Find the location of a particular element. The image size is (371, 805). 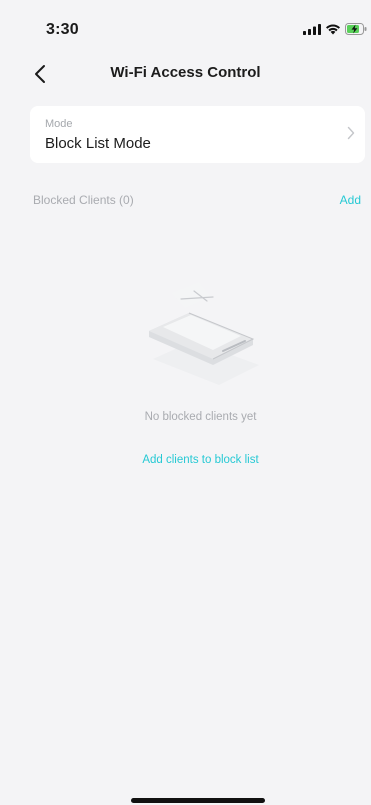

cellular-signal-icon is located at coordinates (312, 29).